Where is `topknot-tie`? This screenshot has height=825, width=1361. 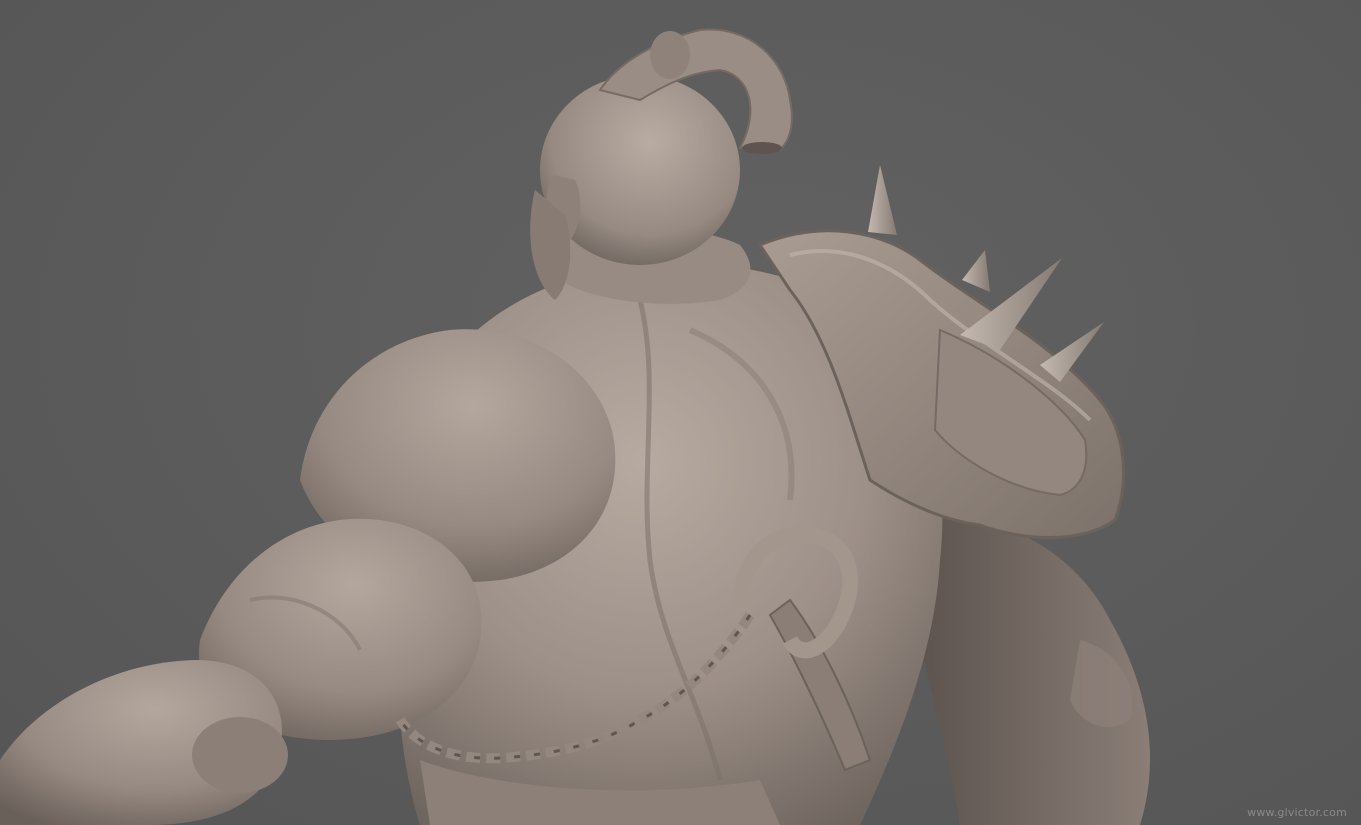 topknot-tie is located at coordinates (670, 55).